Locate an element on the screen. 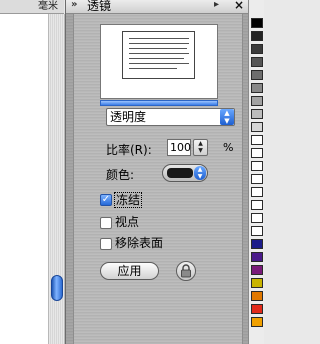 The image size is (320, 344). vertical-scrollbar is located at coordinates (56, 179).